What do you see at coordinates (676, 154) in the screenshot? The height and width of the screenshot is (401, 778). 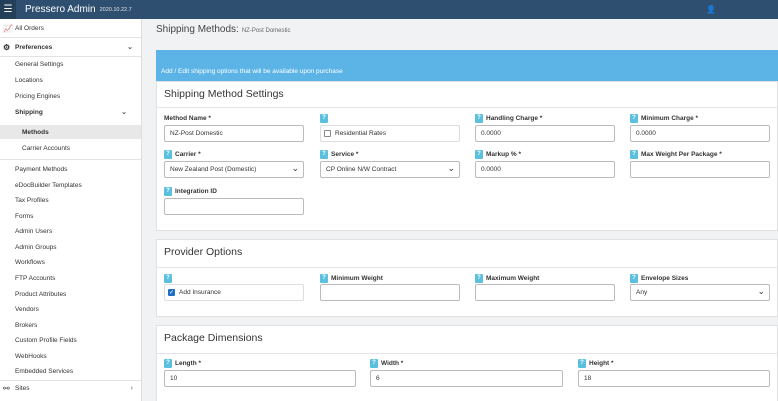 I see `max-weight-per-package-label: ? Max Weight Per Package *` at bounding box center [676, 154].